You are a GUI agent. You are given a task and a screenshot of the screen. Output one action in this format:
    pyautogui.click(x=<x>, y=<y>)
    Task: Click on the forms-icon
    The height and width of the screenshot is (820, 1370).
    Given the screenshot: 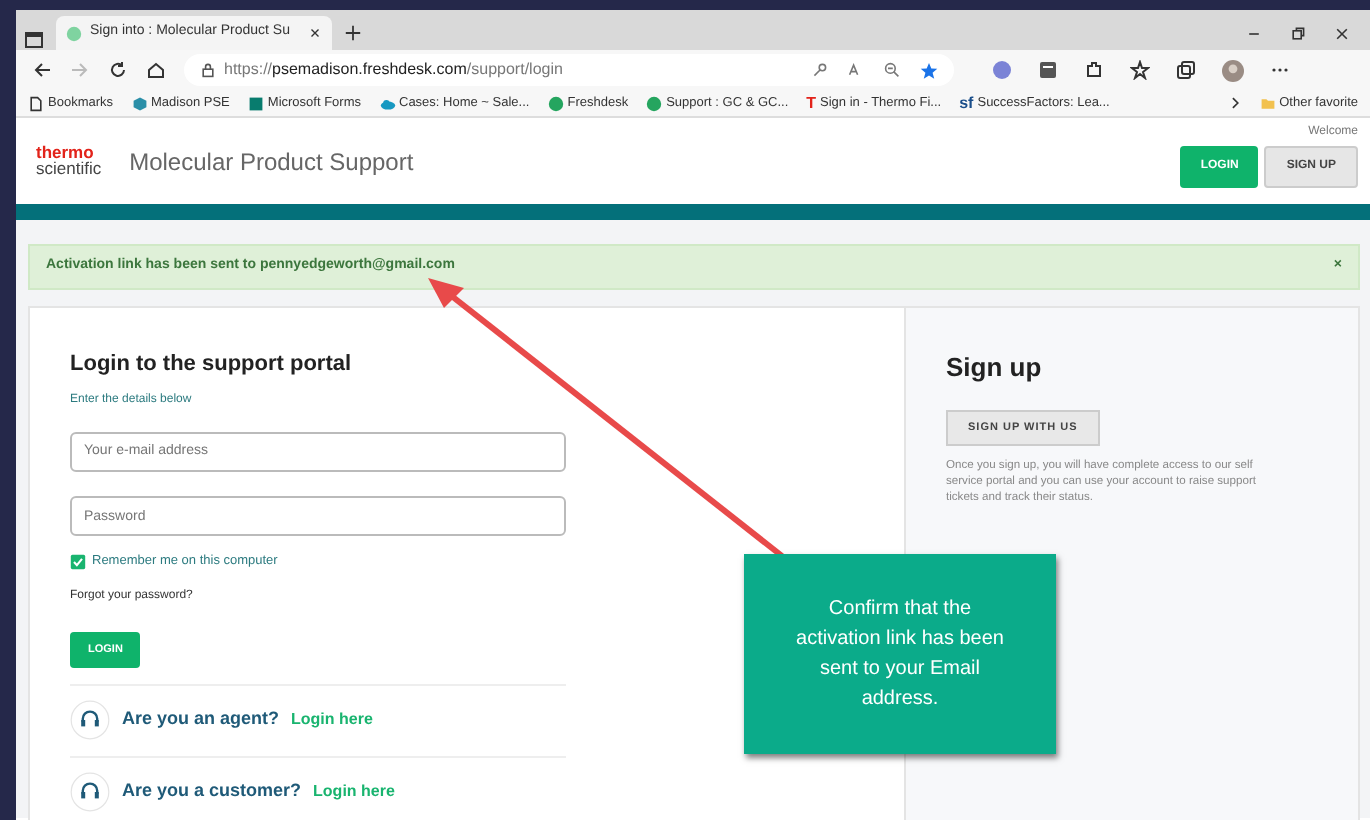 What is the action you would take?
    pyautogui.click(x=255, y=103)
    